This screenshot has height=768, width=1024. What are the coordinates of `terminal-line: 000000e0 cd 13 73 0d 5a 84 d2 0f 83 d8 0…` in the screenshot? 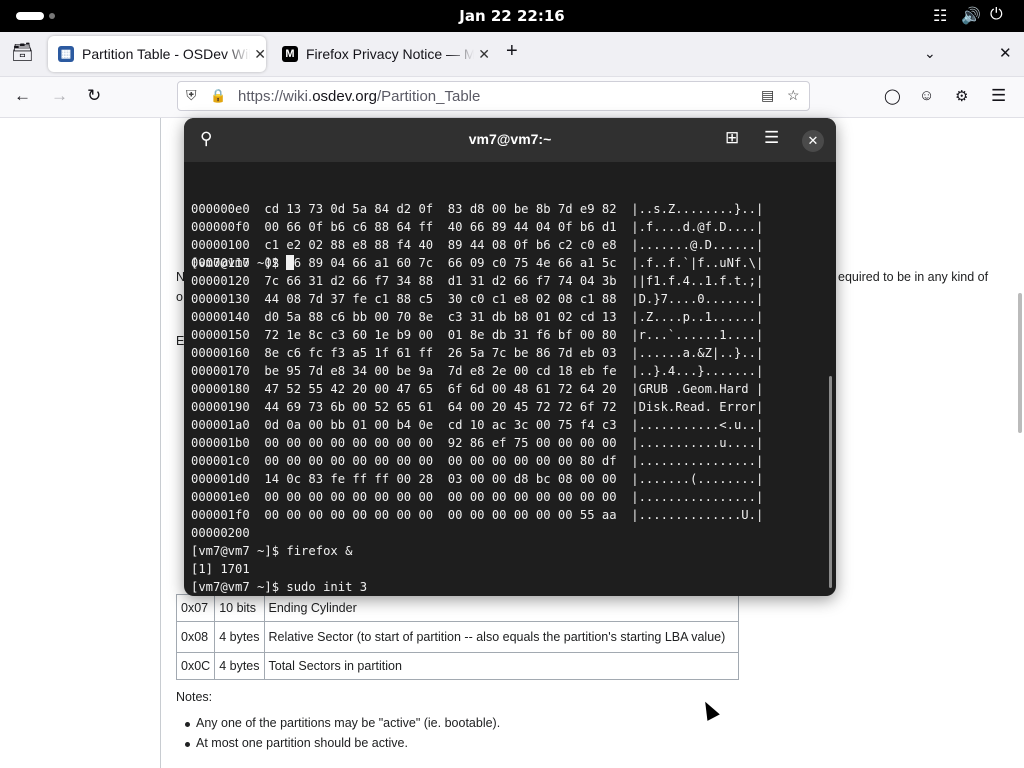 It's located at (477, 209).